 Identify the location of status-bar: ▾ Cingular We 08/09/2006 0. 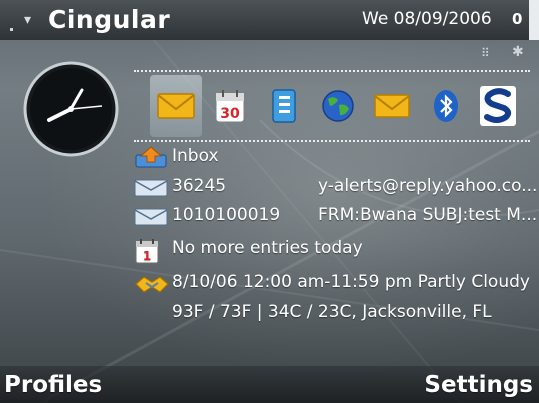
(269, 20).